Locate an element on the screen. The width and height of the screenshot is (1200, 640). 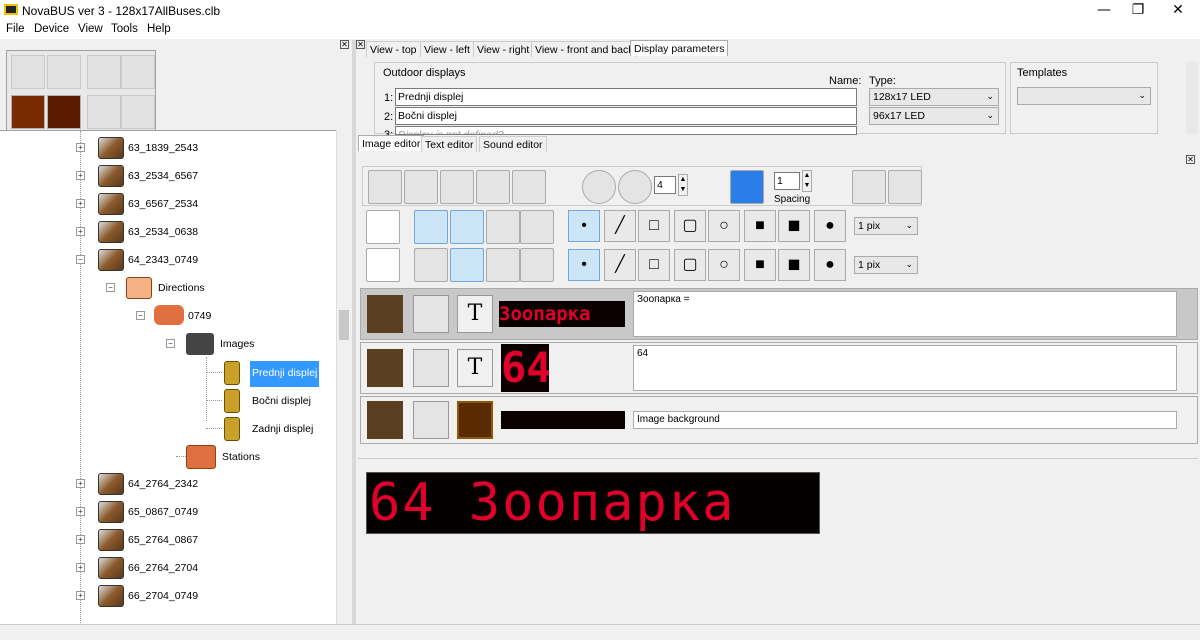
redo-button is located at coordinates (905, 187).